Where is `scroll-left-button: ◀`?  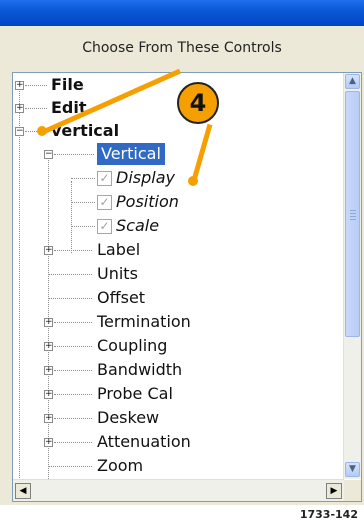
scroll-left-button: ◀ is located at coordinates (23, 491).